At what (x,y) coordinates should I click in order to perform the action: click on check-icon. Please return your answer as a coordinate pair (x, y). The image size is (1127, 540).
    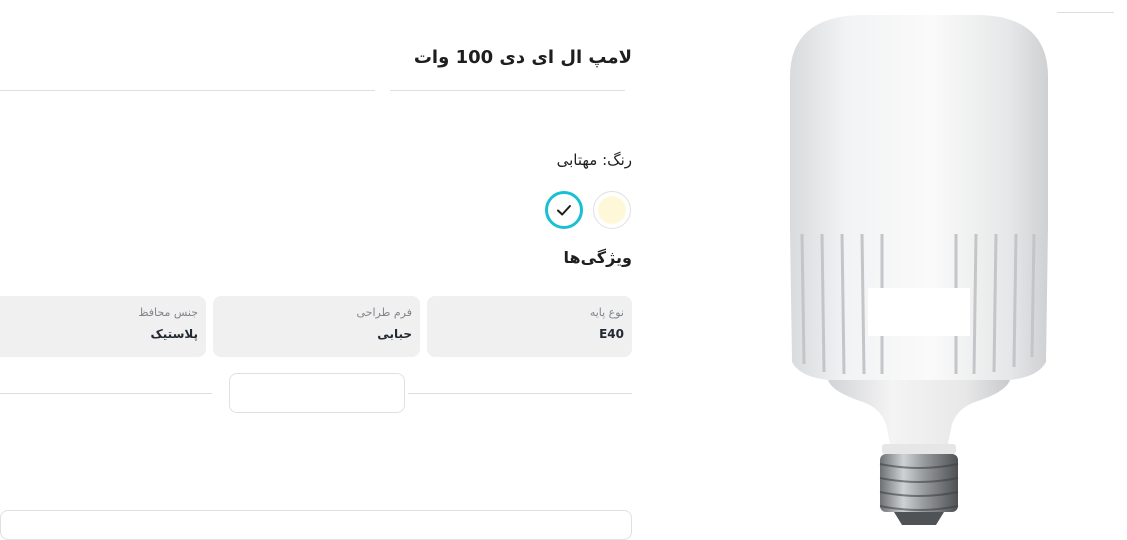
    Looking at the image, I should click on (564, 210).